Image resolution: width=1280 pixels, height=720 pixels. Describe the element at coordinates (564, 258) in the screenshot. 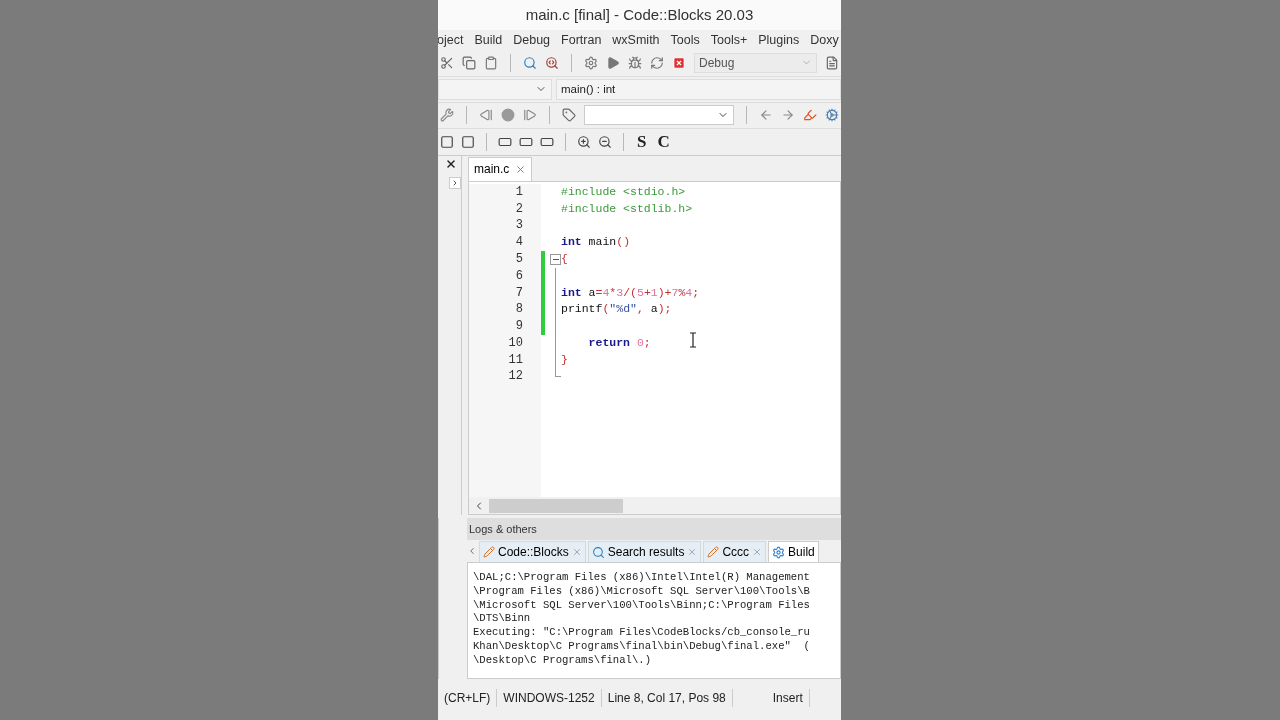

I see `code-line: {` at that location.